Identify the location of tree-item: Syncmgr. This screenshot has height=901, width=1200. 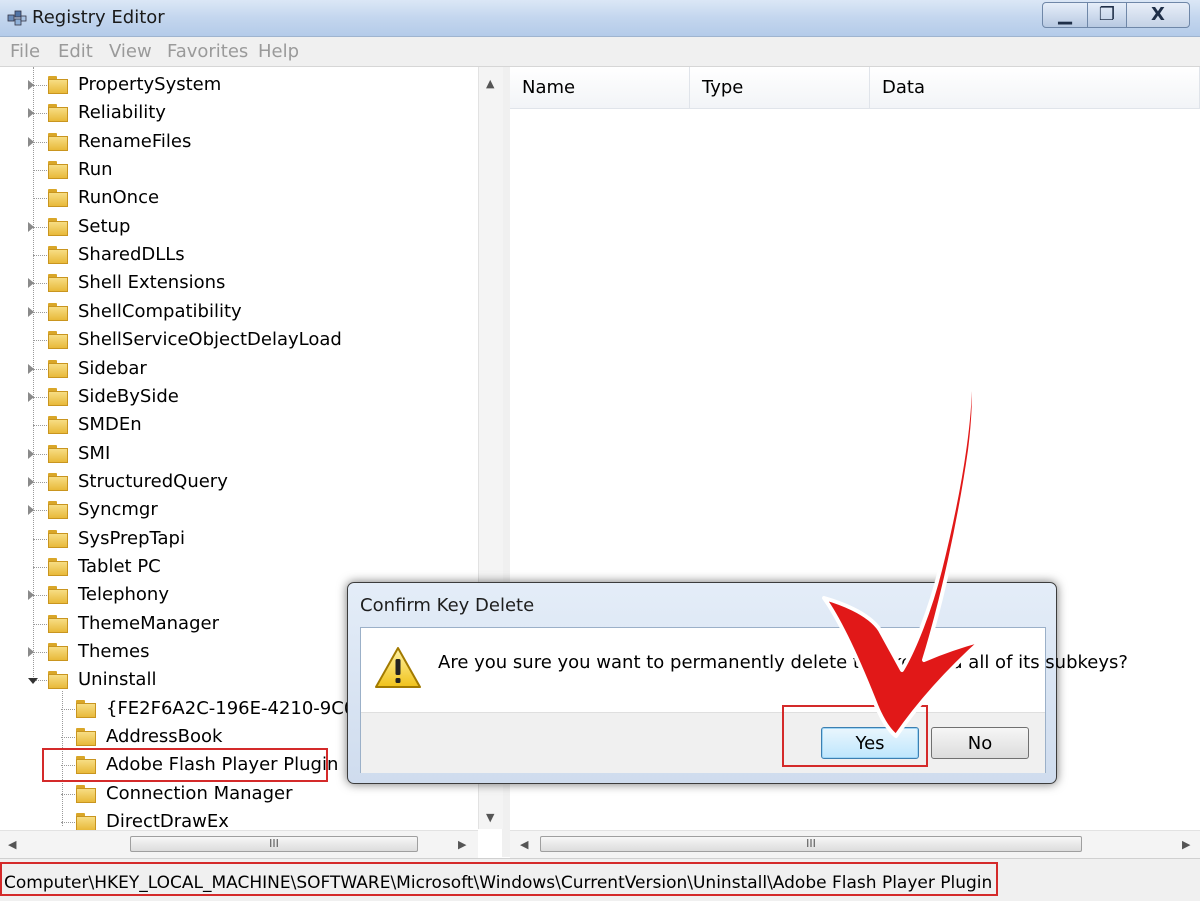
(239, 510).